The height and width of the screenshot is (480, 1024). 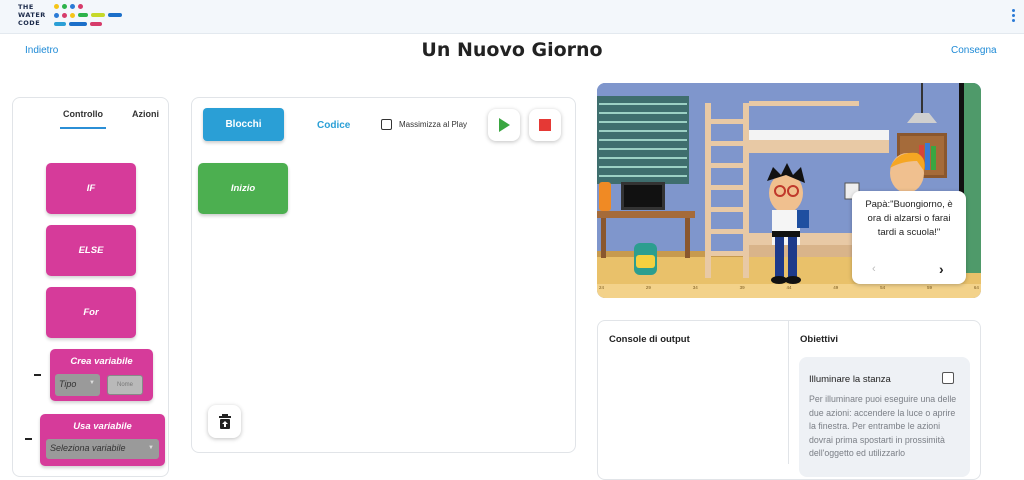 What do you see at coordinates (1014, 16) in the screenshot?
I see `kebab-menu-icon` at bounding box center [1014, 16].